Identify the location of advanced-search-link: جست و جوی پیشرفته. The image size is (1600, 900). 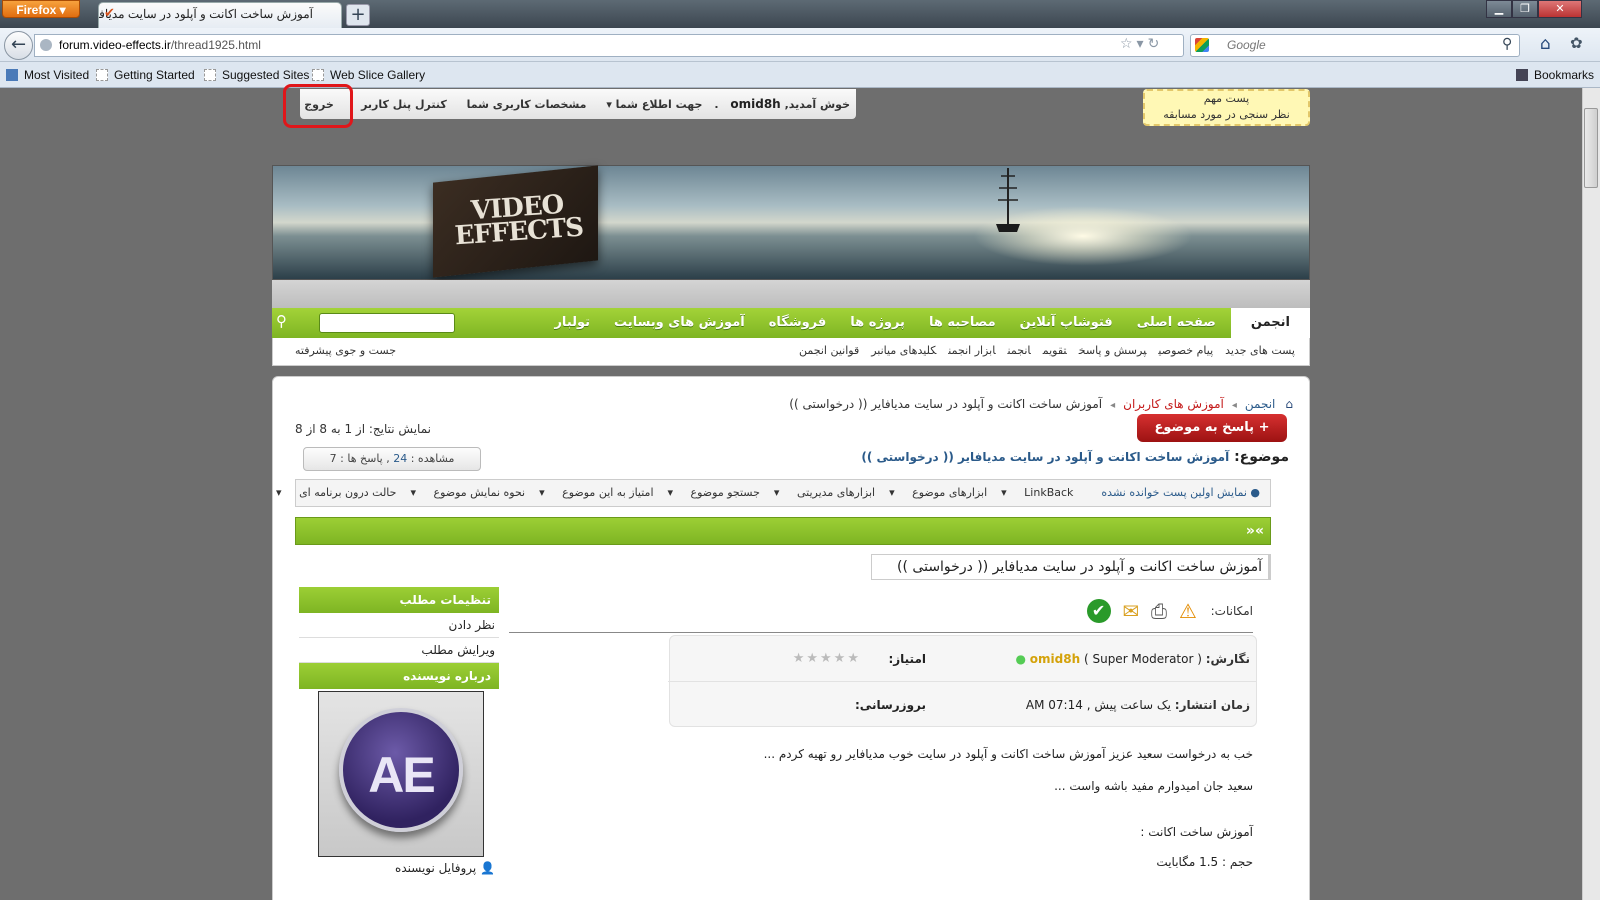
(345, 351).